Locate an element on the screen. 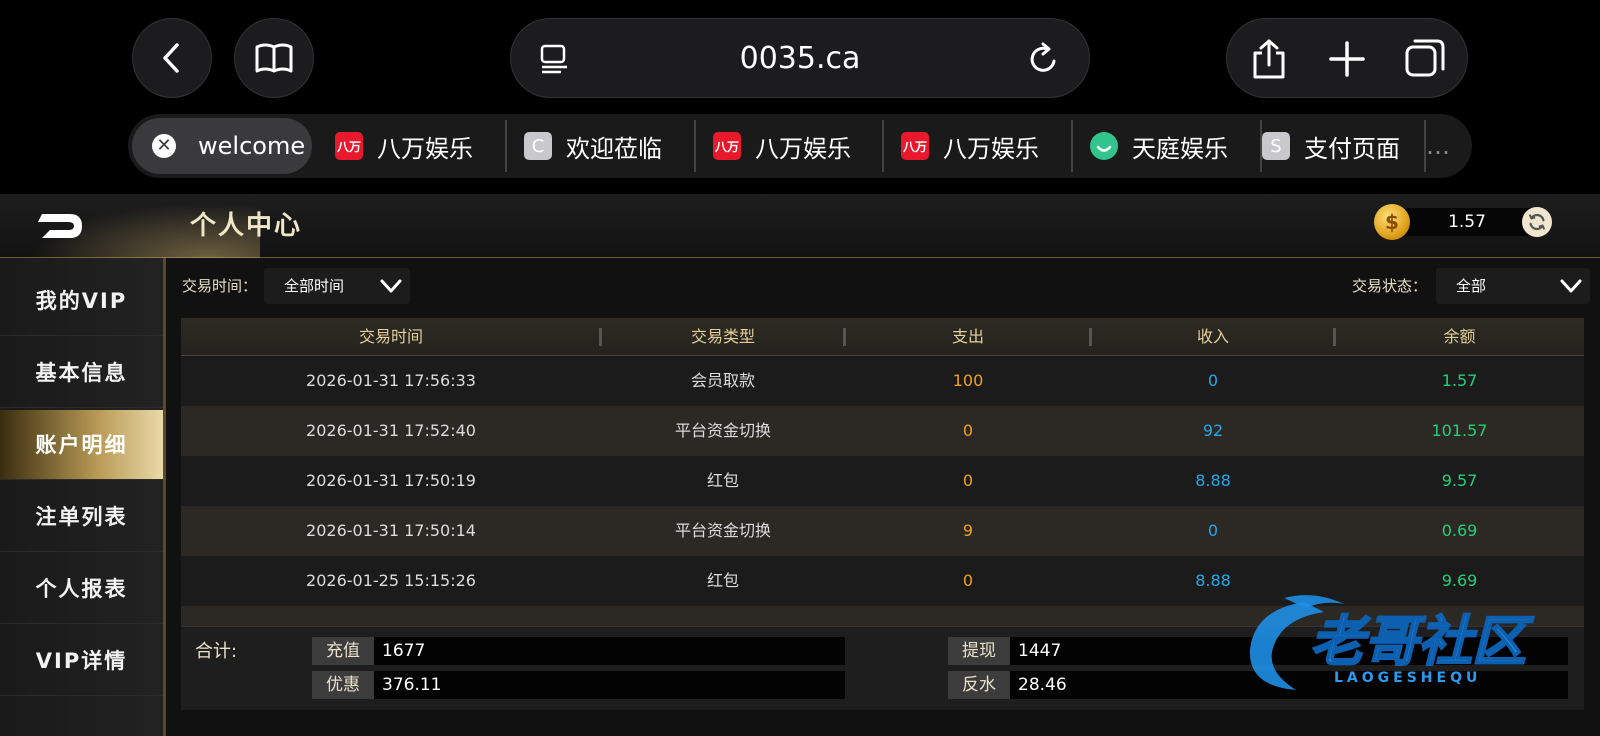 The height and width of the screenshot is (736, 1600). cell-type: 会员取款 is located at coordinates (722, 380).